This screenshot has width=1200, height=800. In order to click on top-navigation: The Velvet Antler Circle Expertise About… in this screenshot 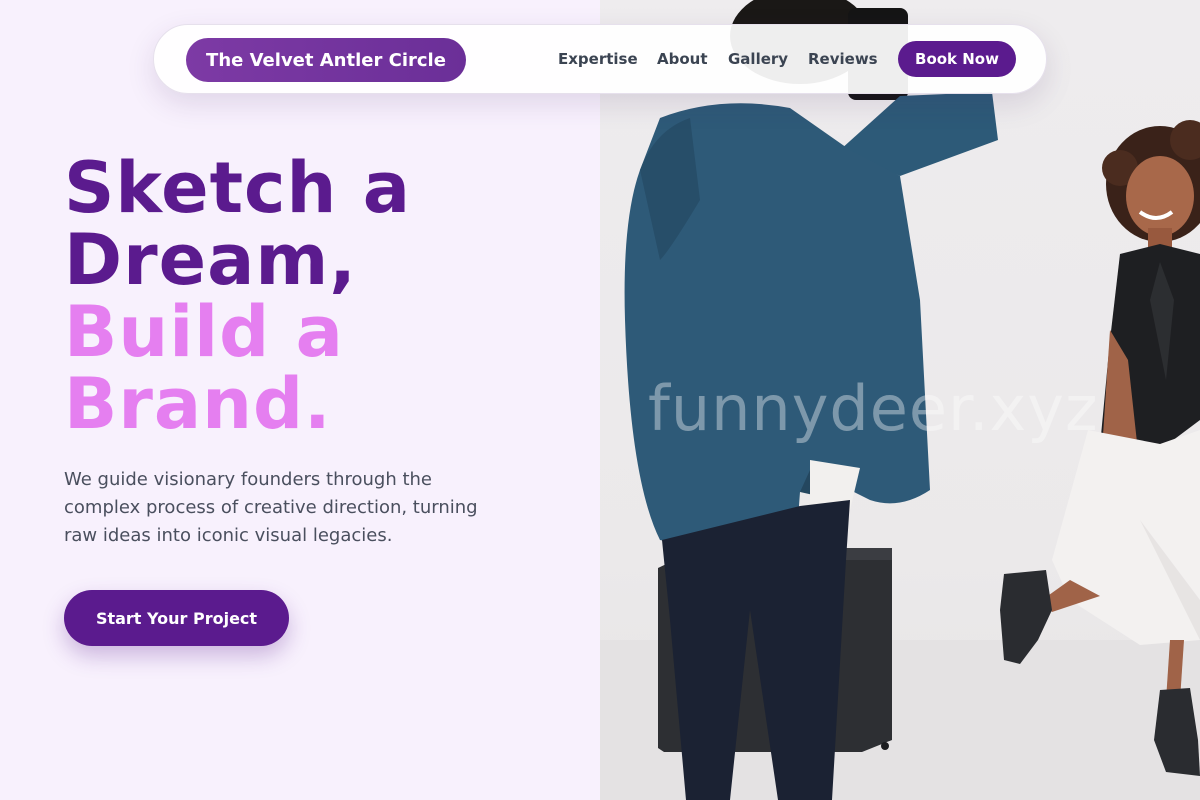, I will do `click(600, 59)`.